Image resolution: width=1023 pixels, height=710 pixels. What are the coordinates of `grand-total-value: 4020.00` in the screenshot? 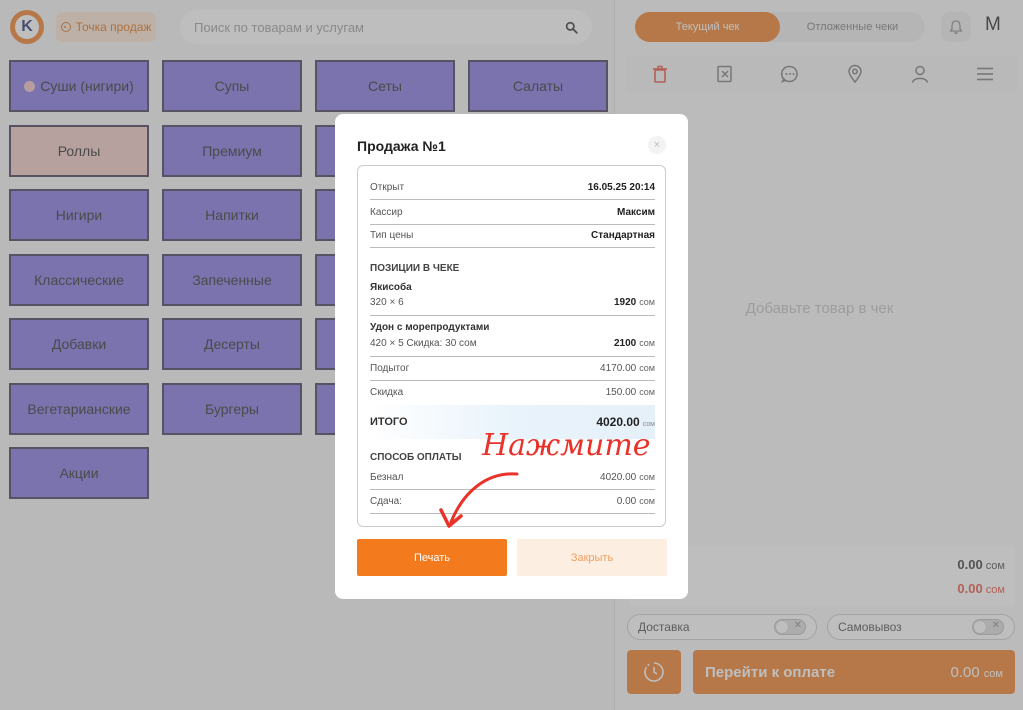 It's located at (618, 422).